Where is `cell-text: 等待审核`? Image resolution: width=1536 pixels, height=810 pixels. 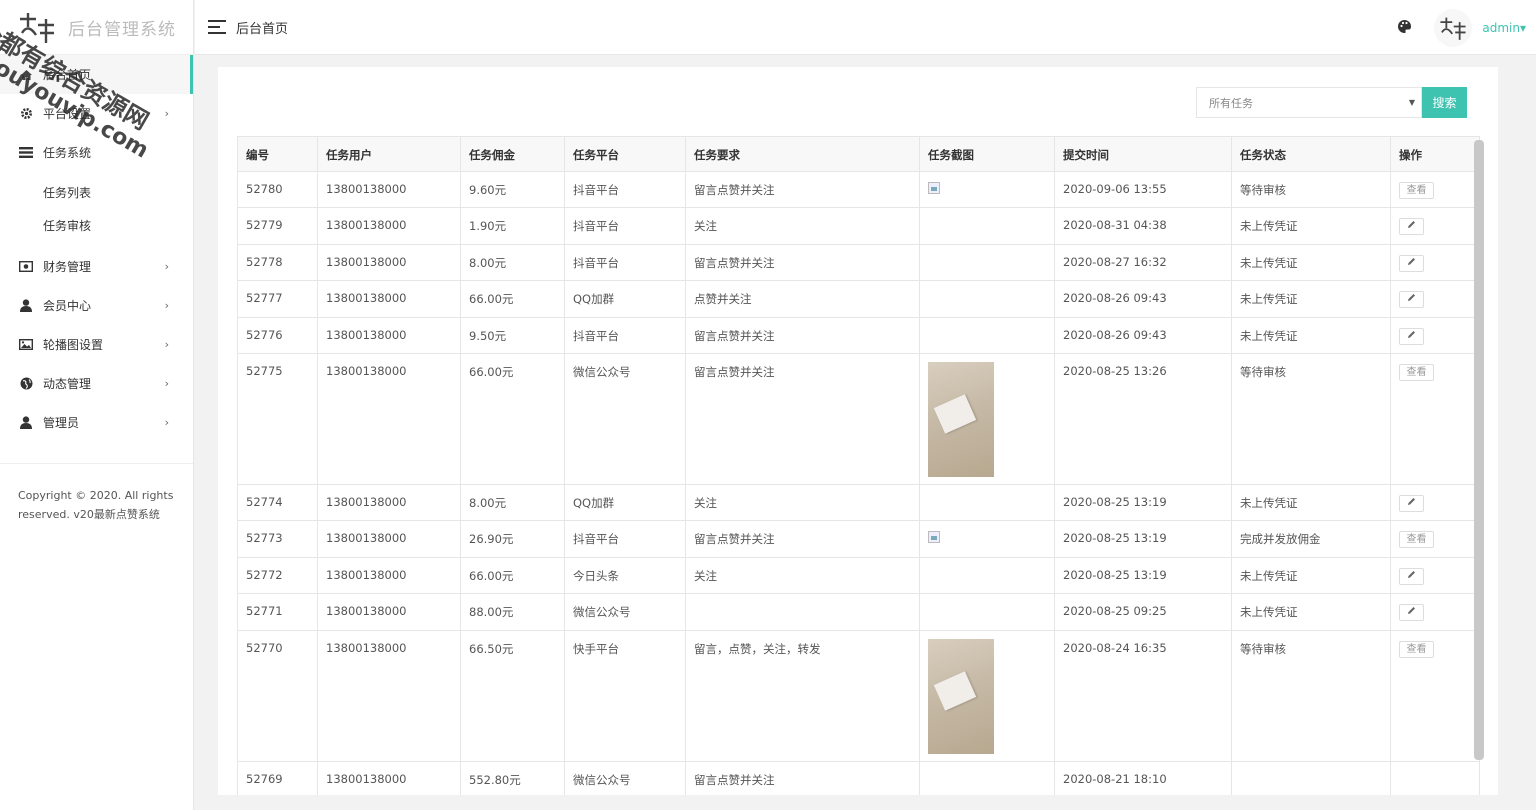 cell-text: 等待审核 is located at coordinates (1263, 371).